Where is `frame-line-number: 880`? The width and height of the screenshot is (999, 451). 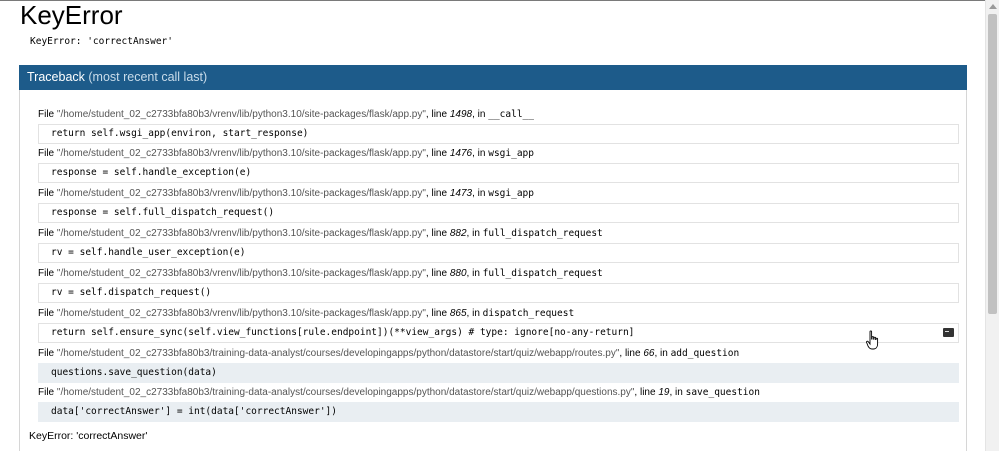 frame-line-number: 880 is located at coordinates (458, 273).